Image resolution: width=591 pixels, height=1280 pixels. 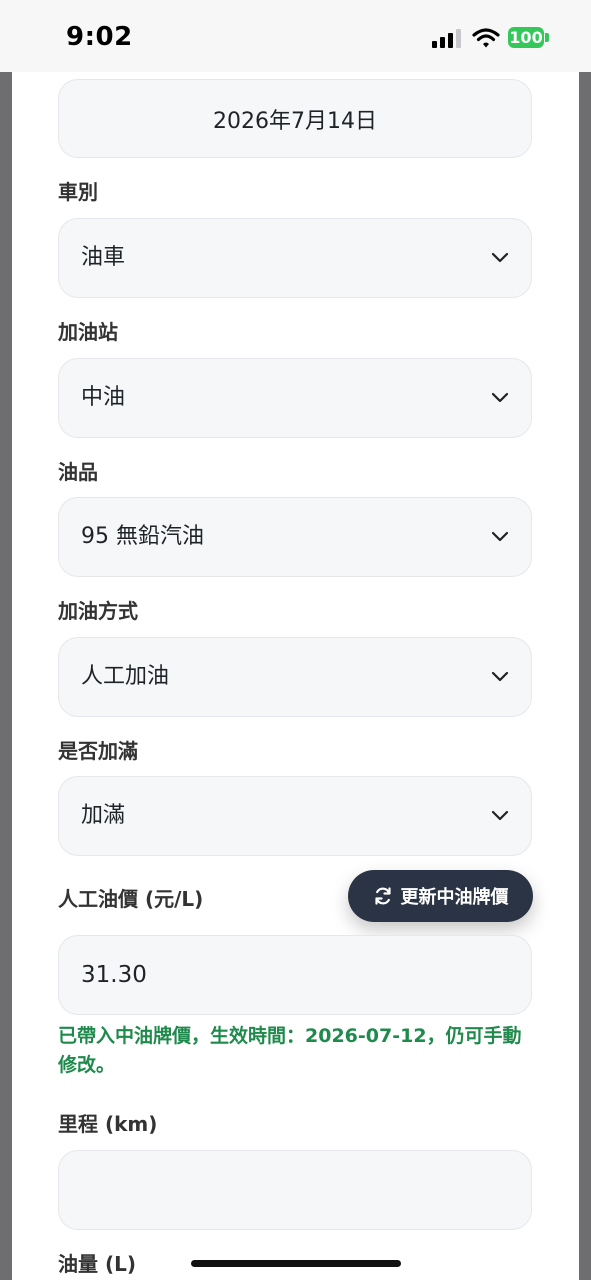 I want to click on full-tank-label: 是否加滿, so click(x=98, y=751).